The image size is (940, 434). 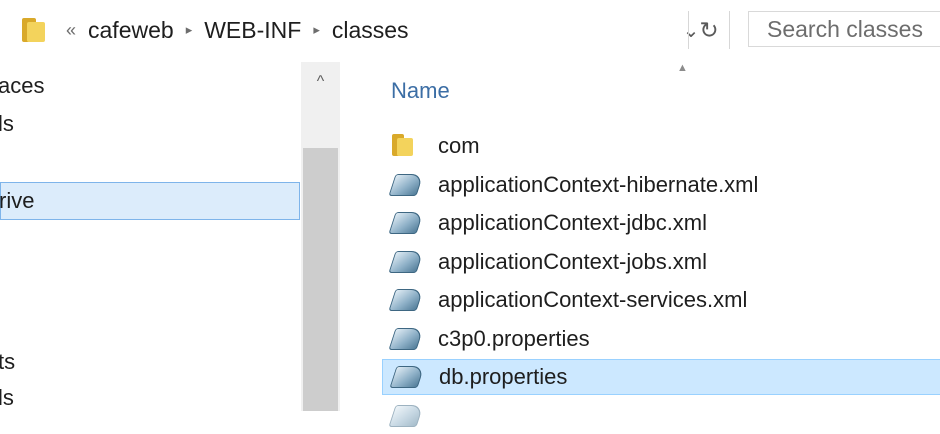 I want to click on file-row: applicationContext-jdbc.xml, so click(x=661, y=223).